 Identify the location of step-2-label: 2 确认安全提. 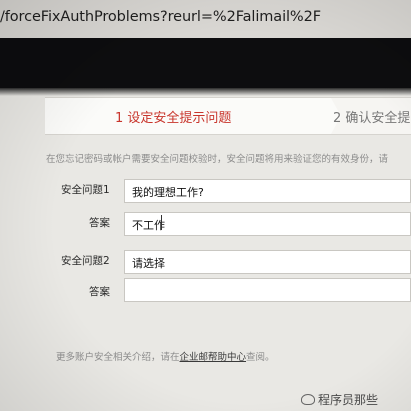
(372, 118).